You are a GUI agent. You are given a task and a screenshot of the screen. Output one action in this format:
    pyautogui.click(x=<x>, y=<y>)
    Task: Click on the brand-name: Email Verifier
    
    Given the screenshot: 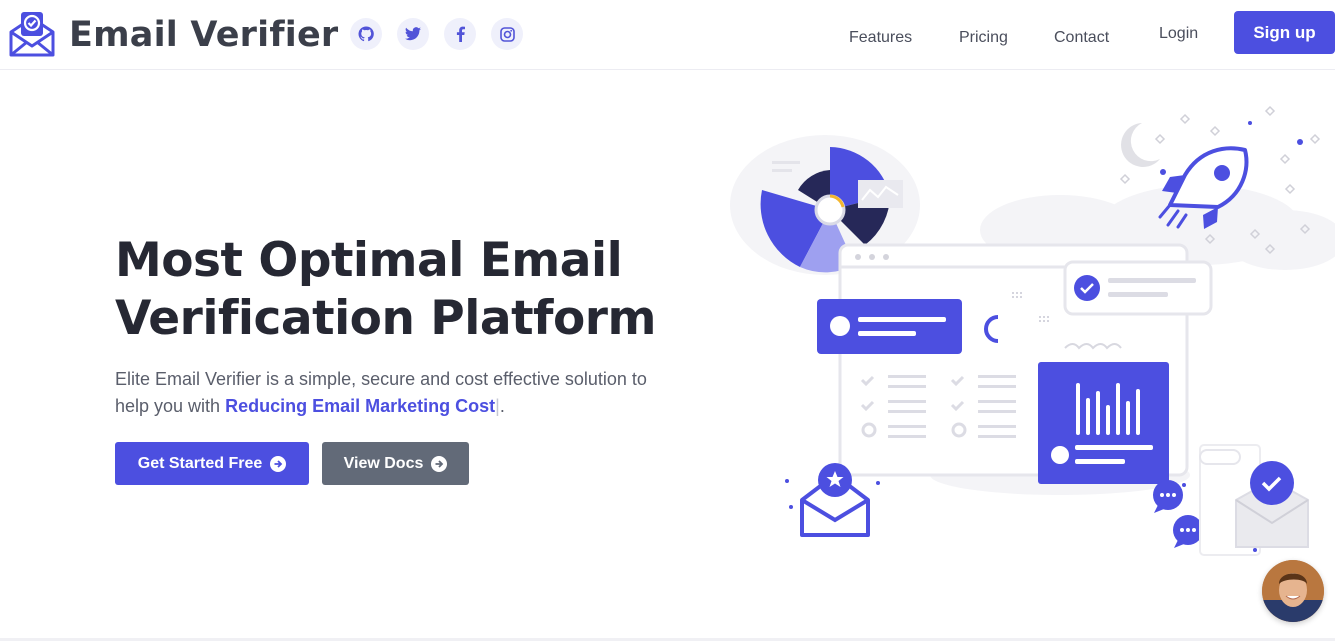 What is the action you would take?
    pyautogui.click(x=204, y=34)
    